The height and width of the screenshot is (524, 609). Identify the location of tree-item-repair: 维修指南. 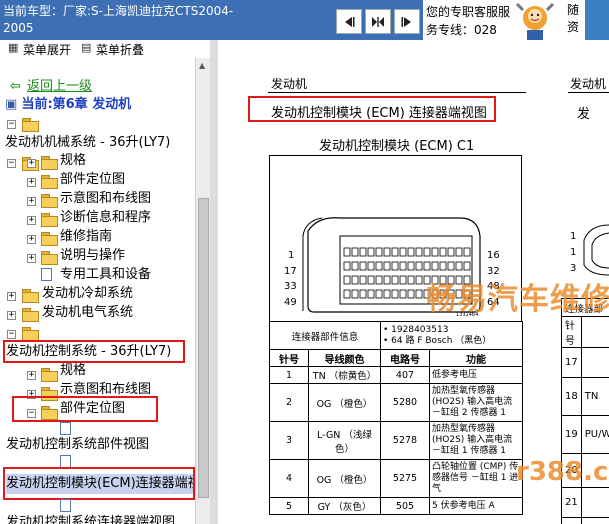
(86, 237).